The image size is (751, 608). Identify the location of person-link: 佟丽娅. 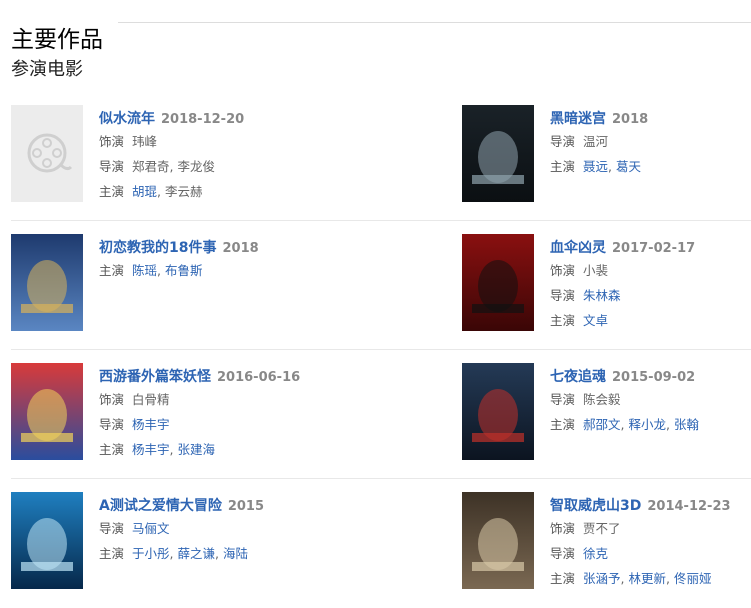
(693, 578).